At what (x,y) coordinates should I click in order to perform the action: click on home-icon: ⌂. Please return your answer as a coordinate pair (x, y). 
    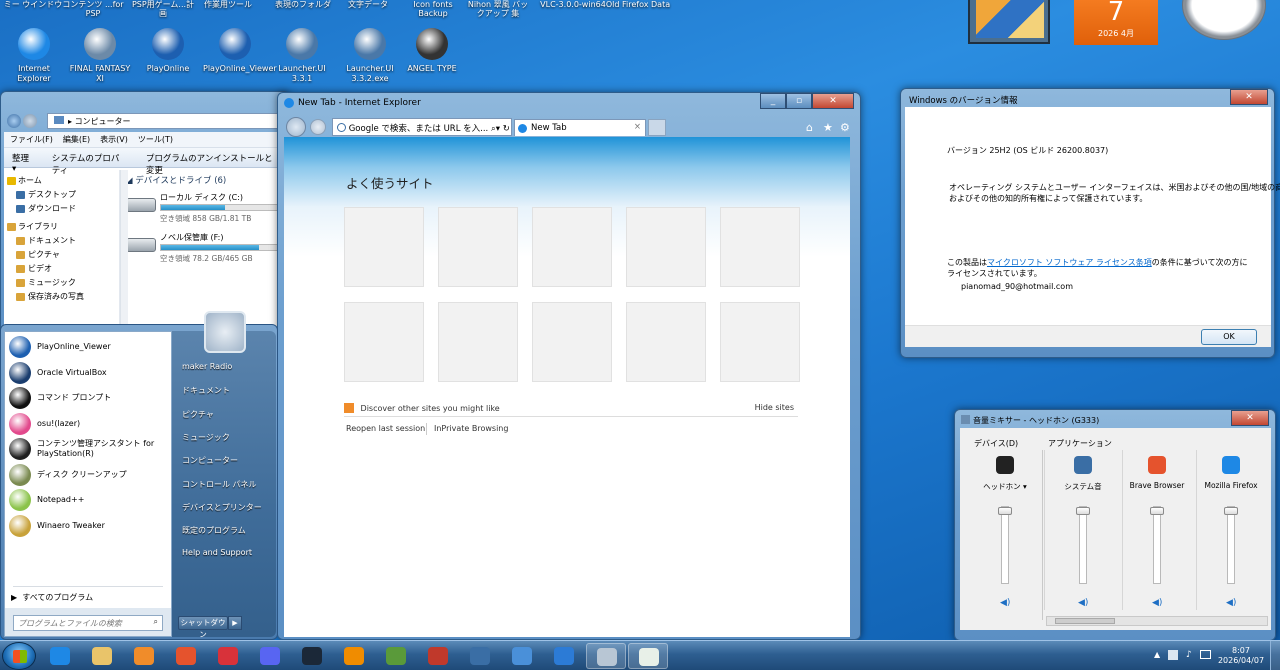
    Looking at the image, I should click on (809, 127).